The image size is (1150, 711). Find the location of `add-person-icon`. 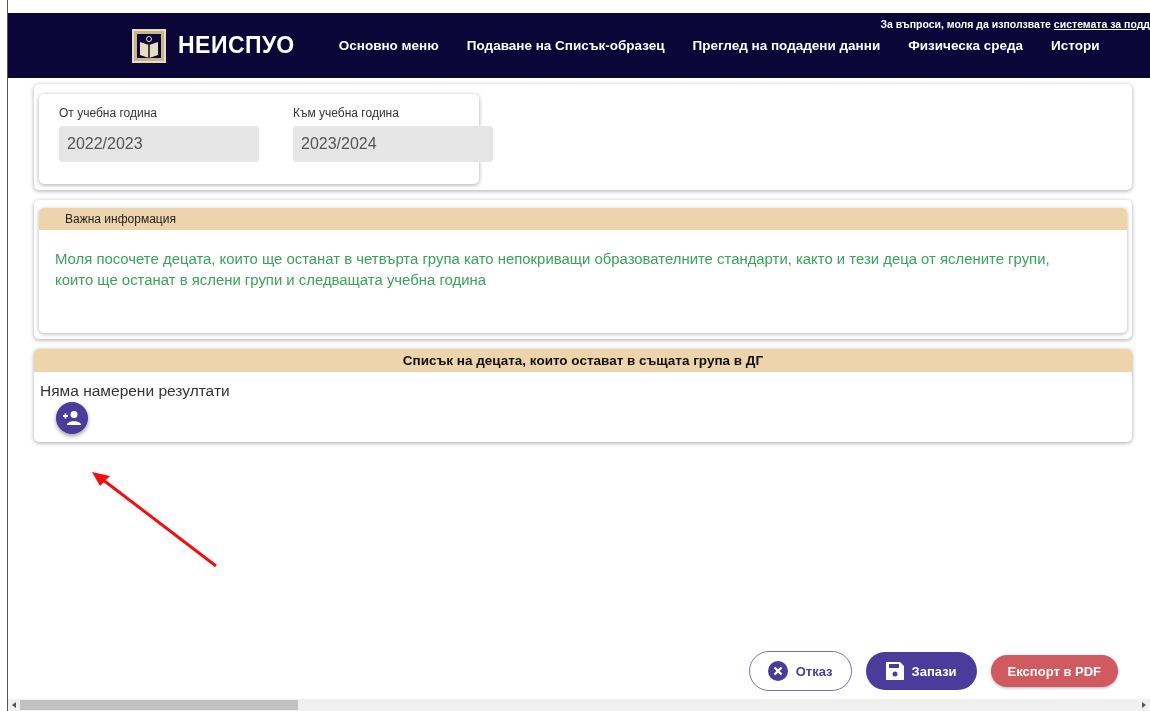

add-person-icon is located at coordinates (72, 418).